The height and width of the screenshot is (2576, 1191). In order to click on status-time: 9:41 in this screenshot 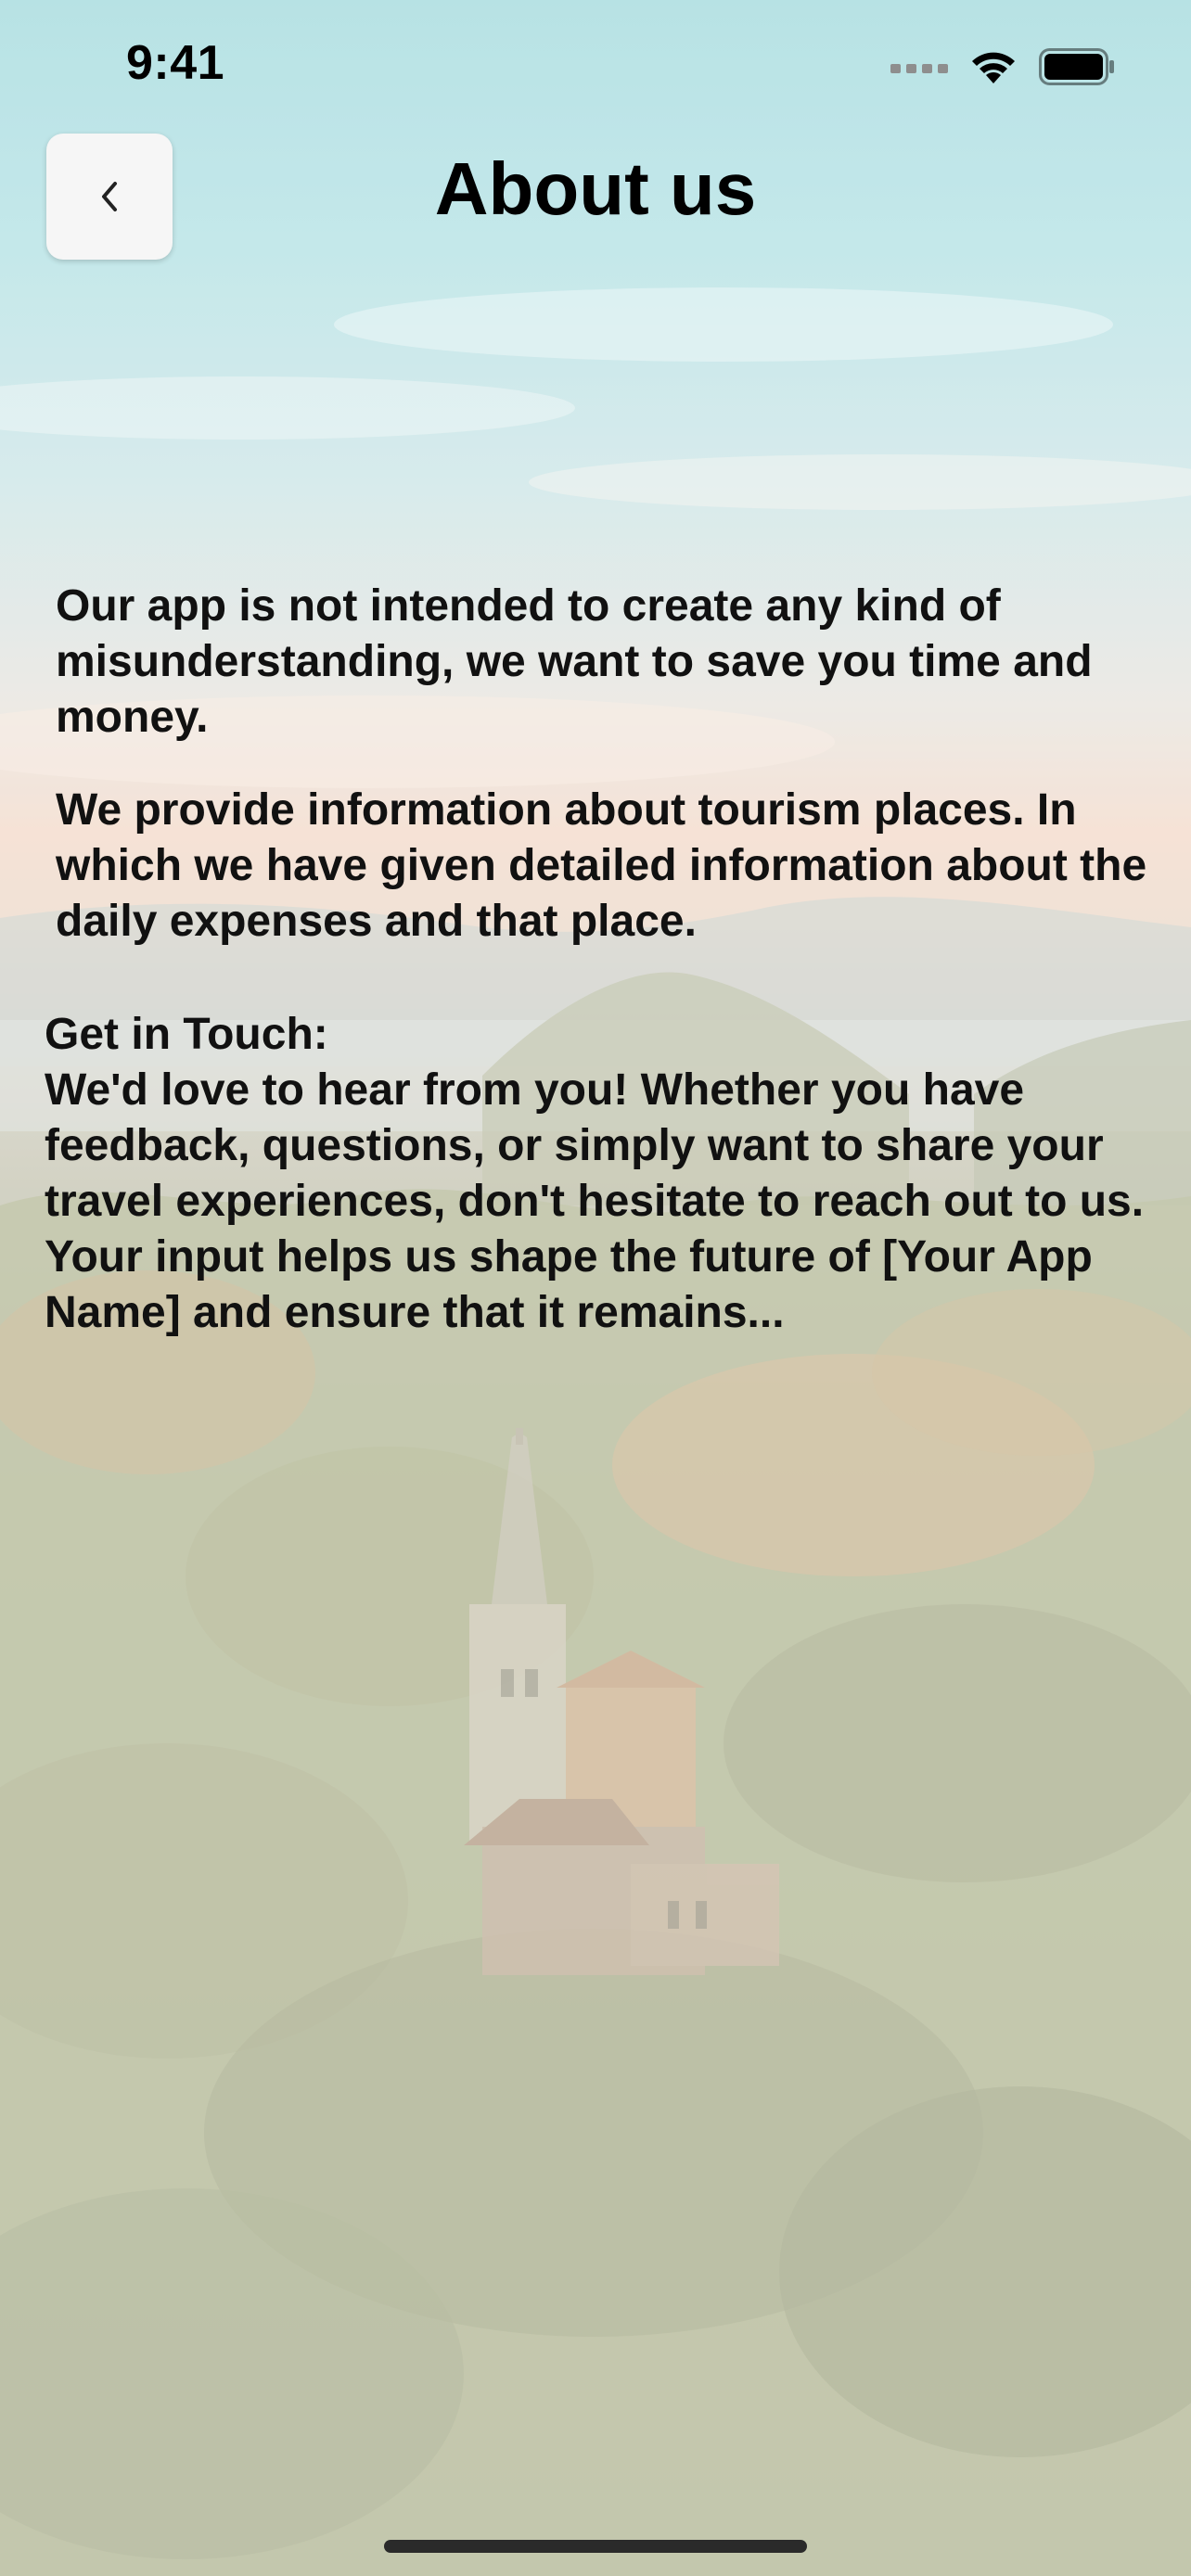, I will do `click(175, 63)`.